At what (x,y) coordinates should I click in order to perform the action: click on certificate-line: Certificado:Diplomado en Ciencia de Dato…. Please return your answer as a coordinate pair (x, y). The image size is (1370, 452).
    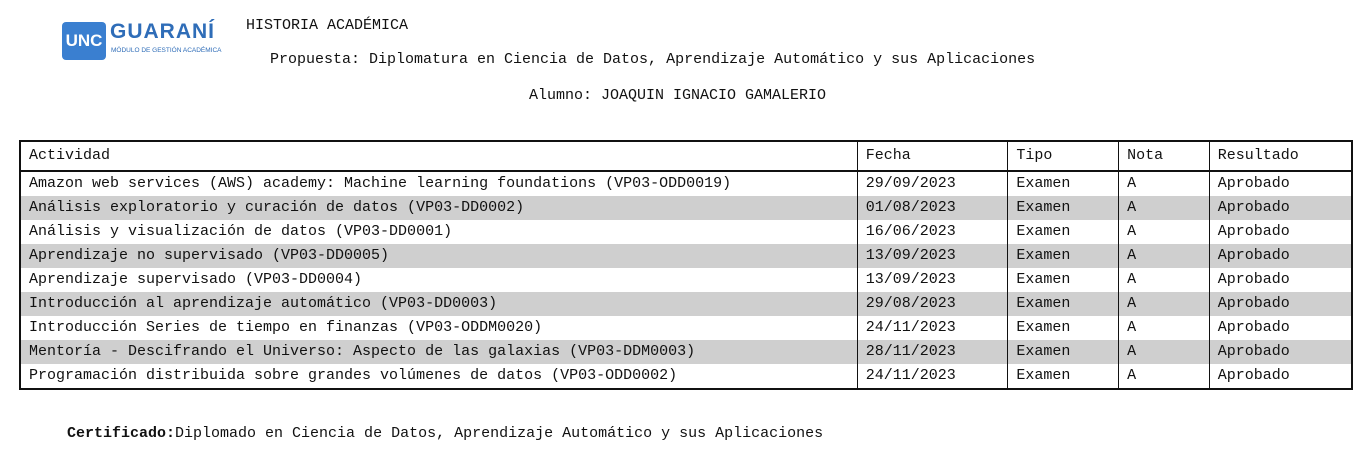
    Looking at the image, I should click on (445, 433).